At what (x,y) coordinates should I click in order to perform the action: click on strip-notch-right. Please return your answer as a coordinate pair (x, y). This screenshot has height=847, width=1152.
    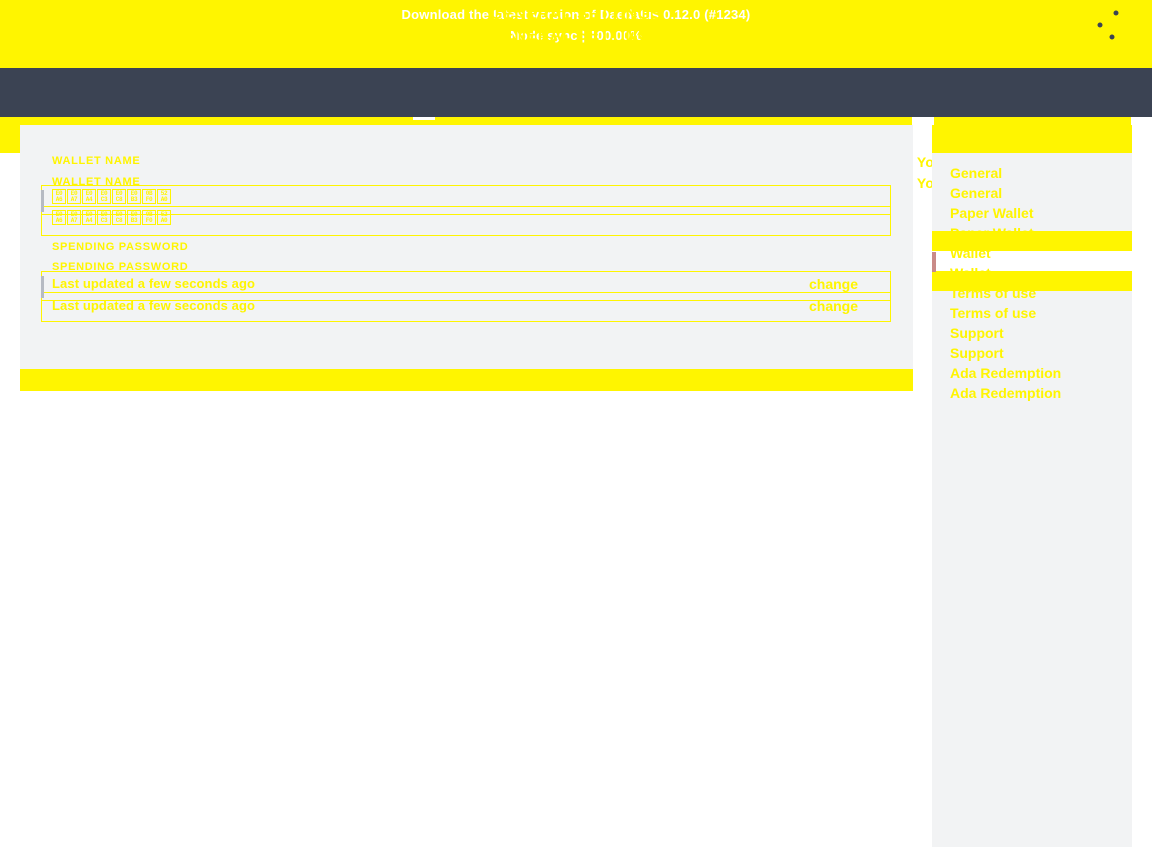
    Looking at the image, I should click on (1141, 135).